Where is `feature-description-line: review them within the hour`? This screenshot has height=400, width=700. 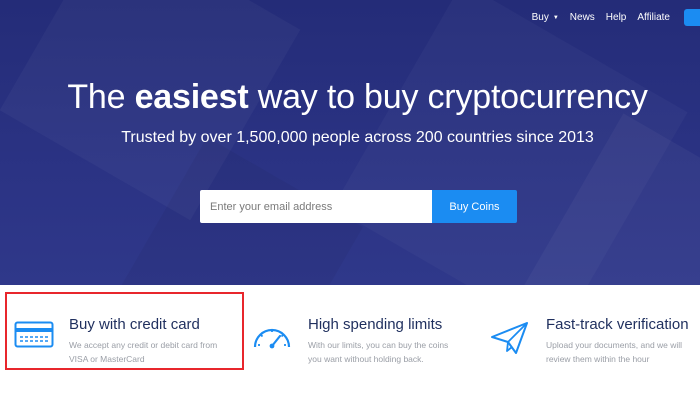 feature-description-line: review them within the hour is located at coordinates (598, 359).